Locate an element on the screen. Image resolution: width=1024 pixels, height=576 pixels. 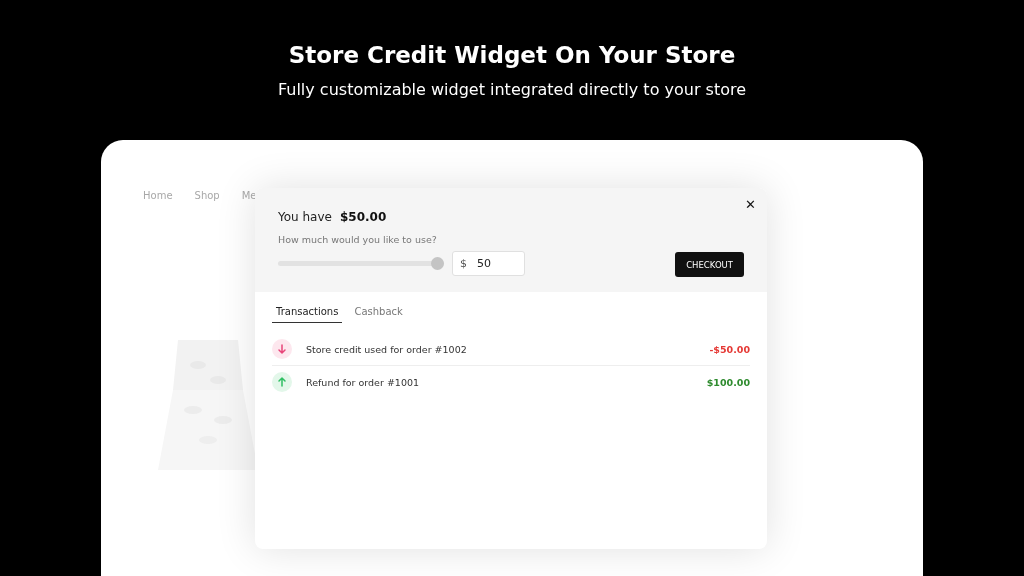
transaction-description: Store credit used for order #1002 is located at coordinates (386, 349).